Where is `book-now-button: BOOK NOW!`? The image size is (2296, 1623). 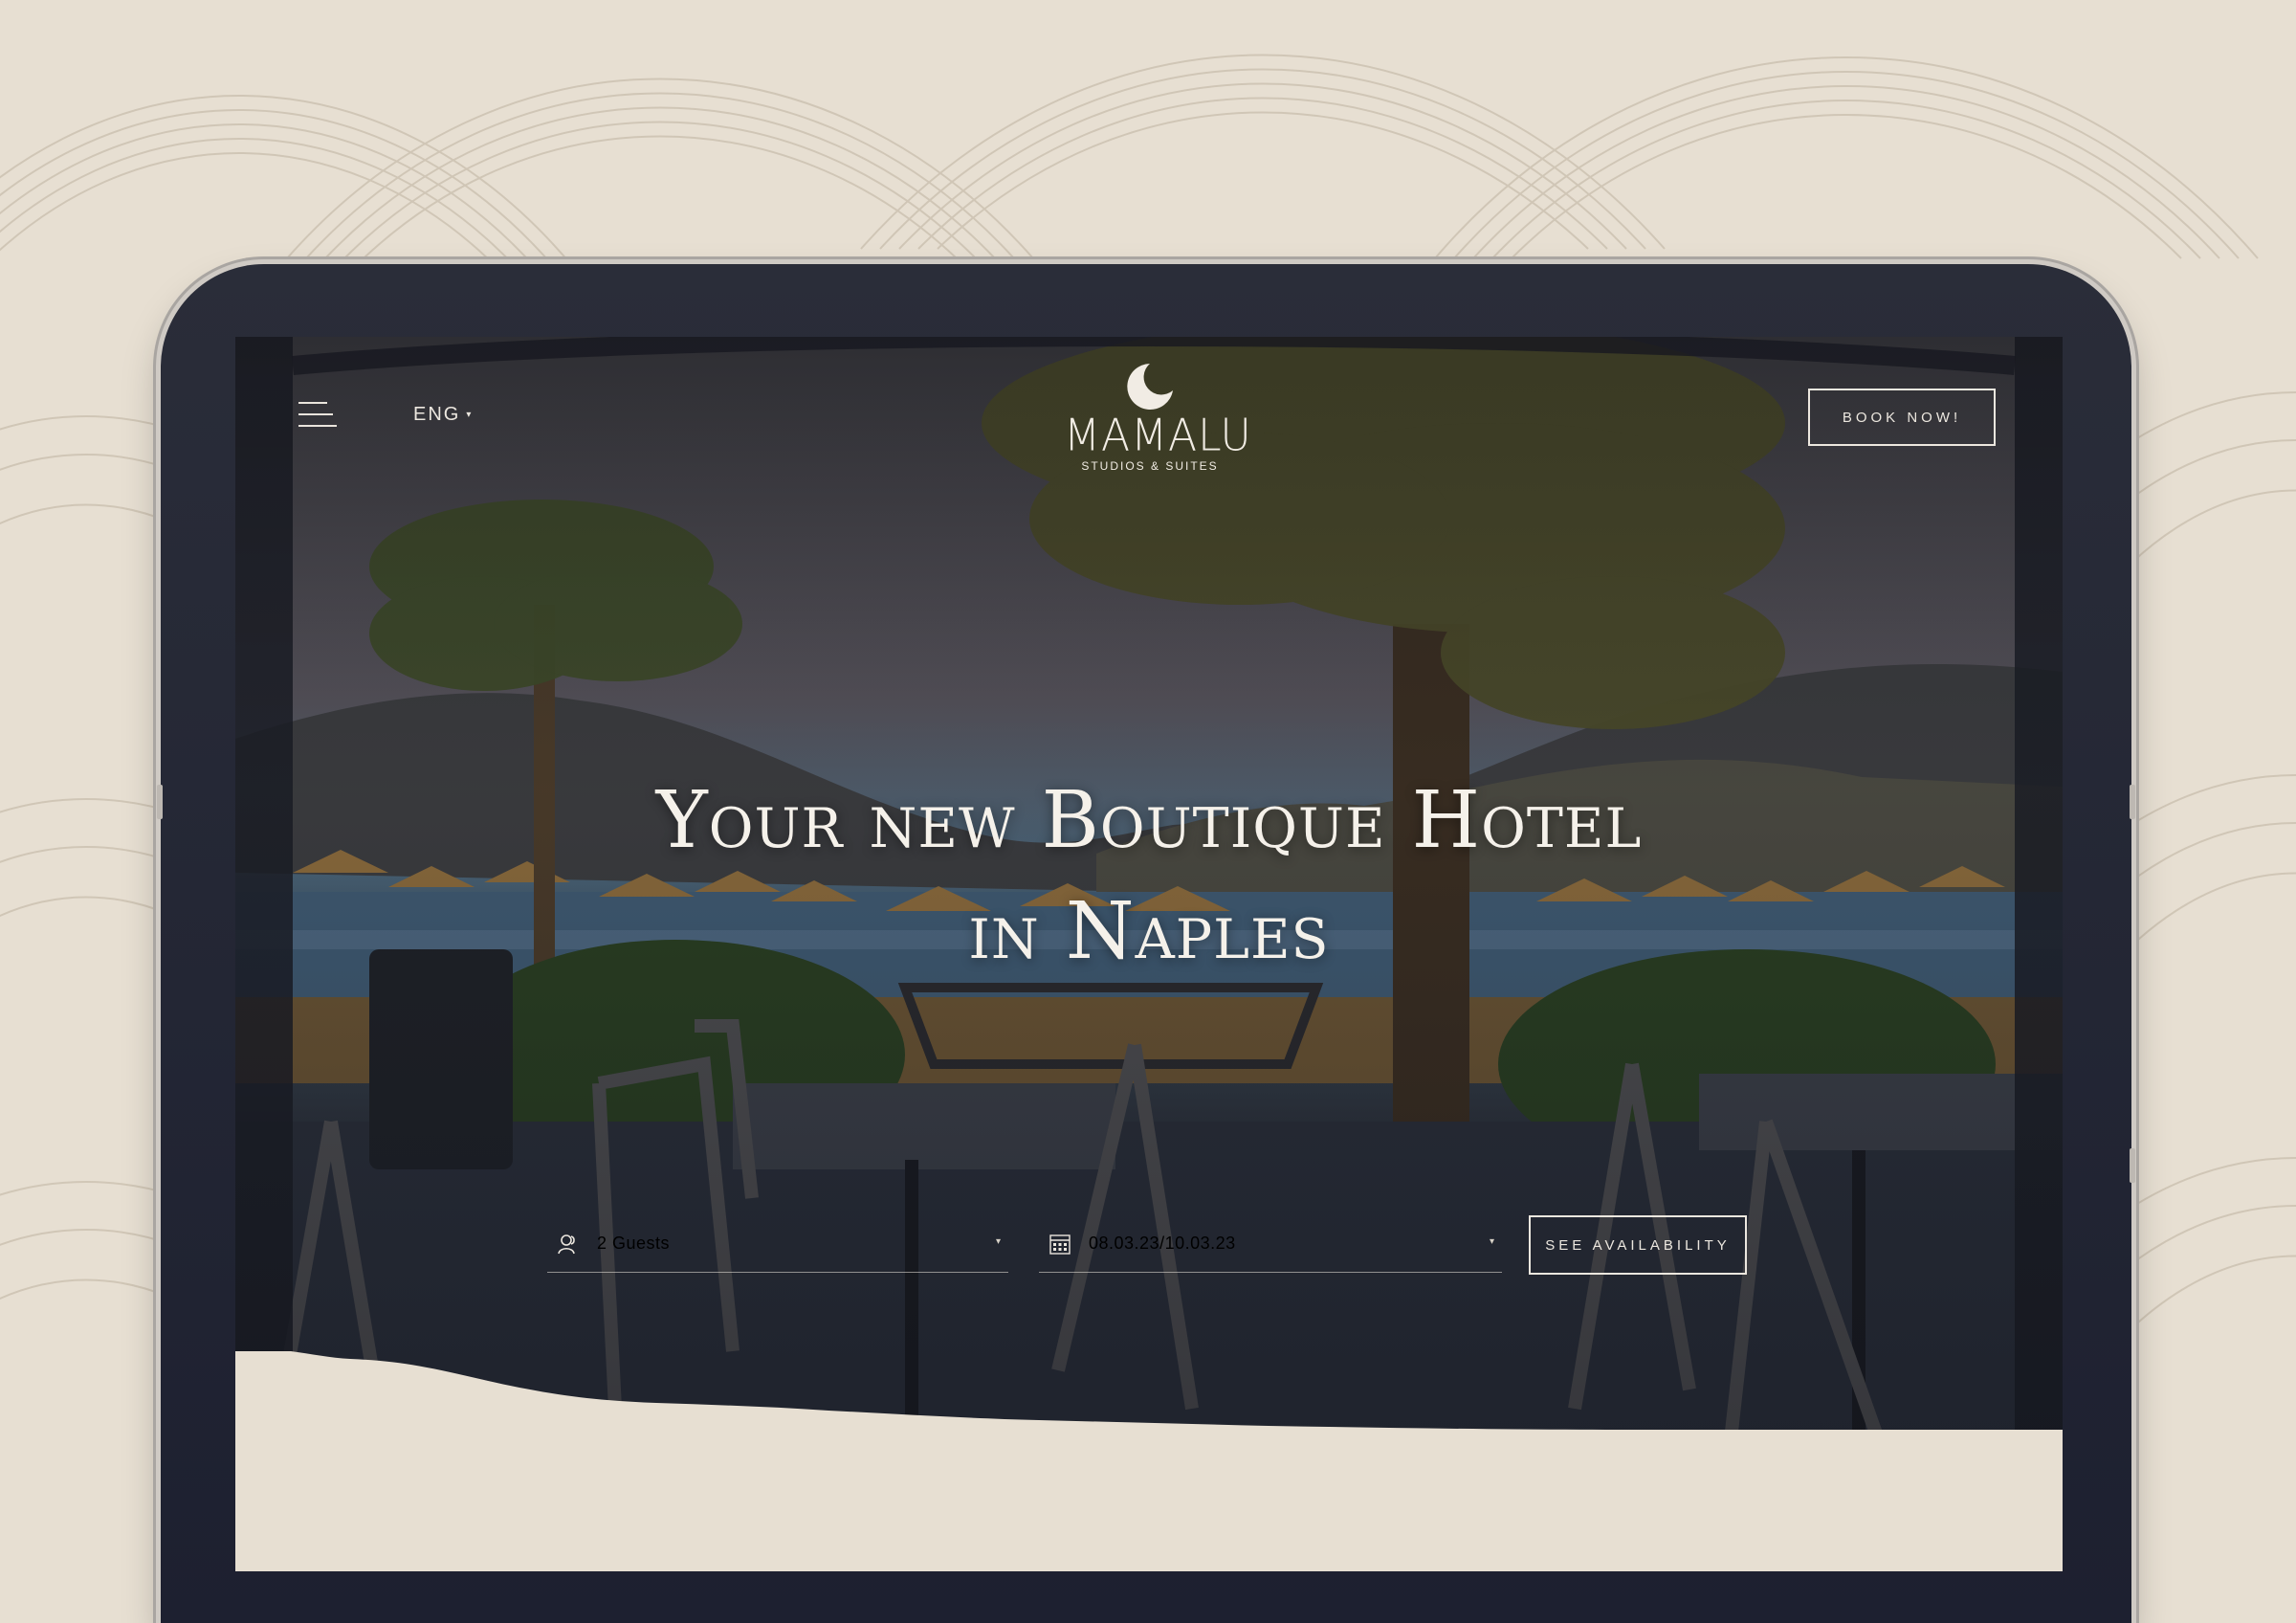
book-now-button: BOOK NOW! is located at coordinates (1902, 417).